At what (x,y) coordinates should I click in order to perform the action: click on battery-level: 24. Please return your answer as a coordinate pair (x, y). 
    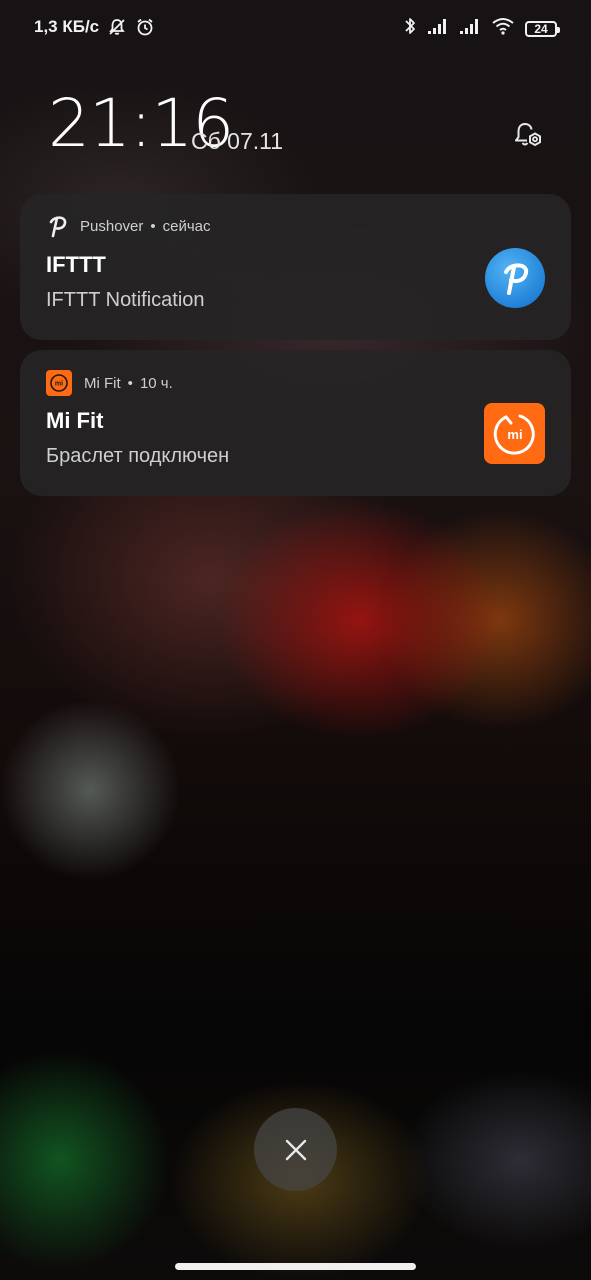
    Looking at the image, I should click on (541, 28).